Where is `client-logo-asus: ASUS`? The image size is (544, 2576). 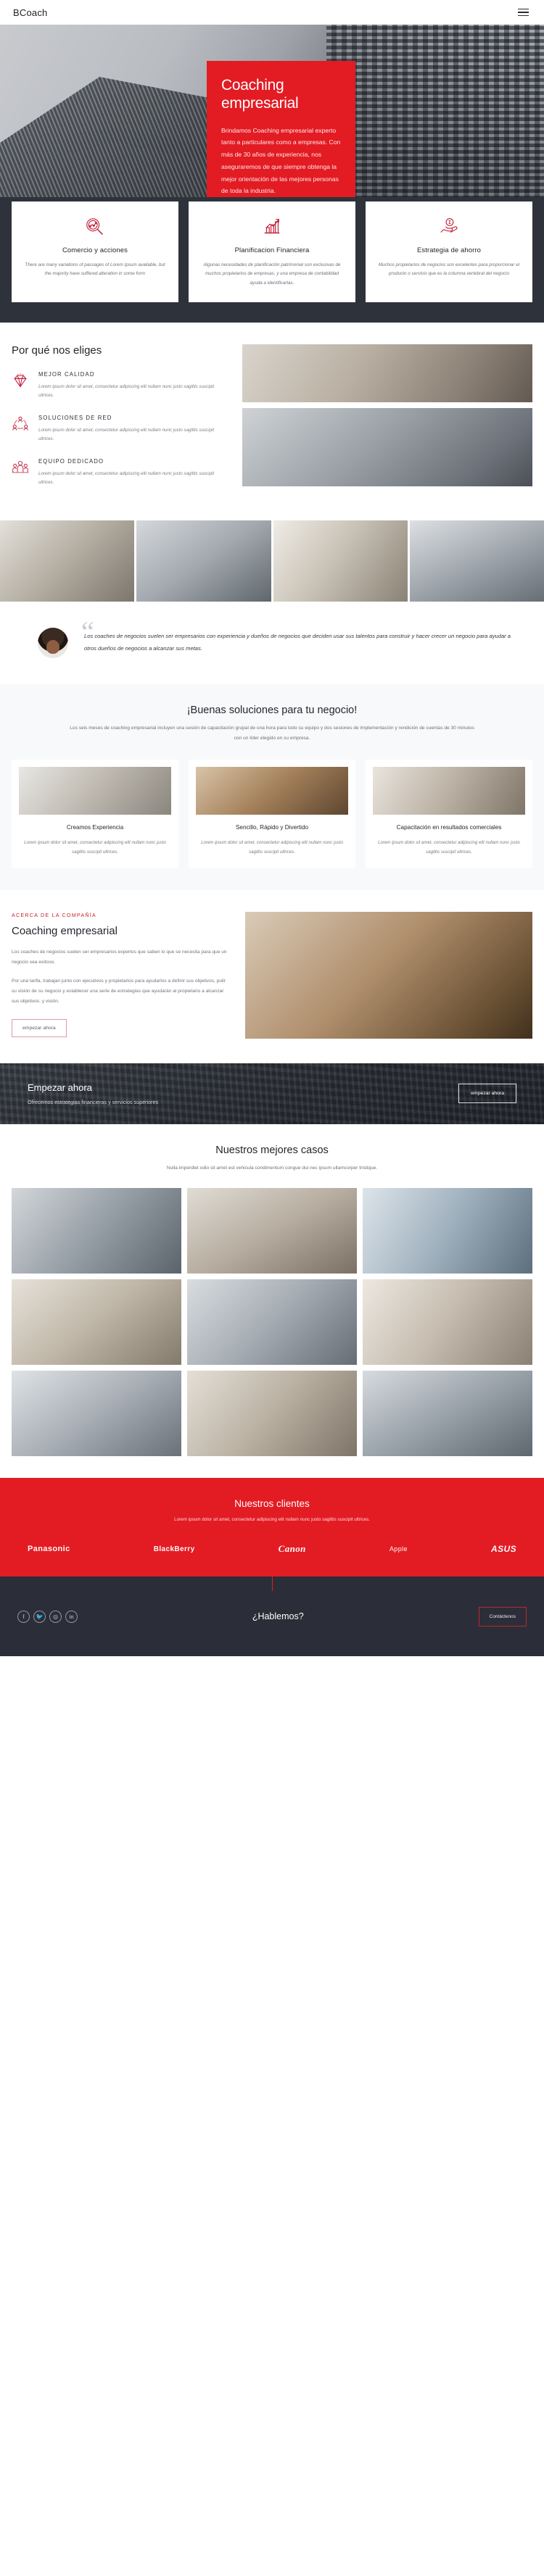 client-logo-asus: ASUS is located at coordinates (504, 1549).